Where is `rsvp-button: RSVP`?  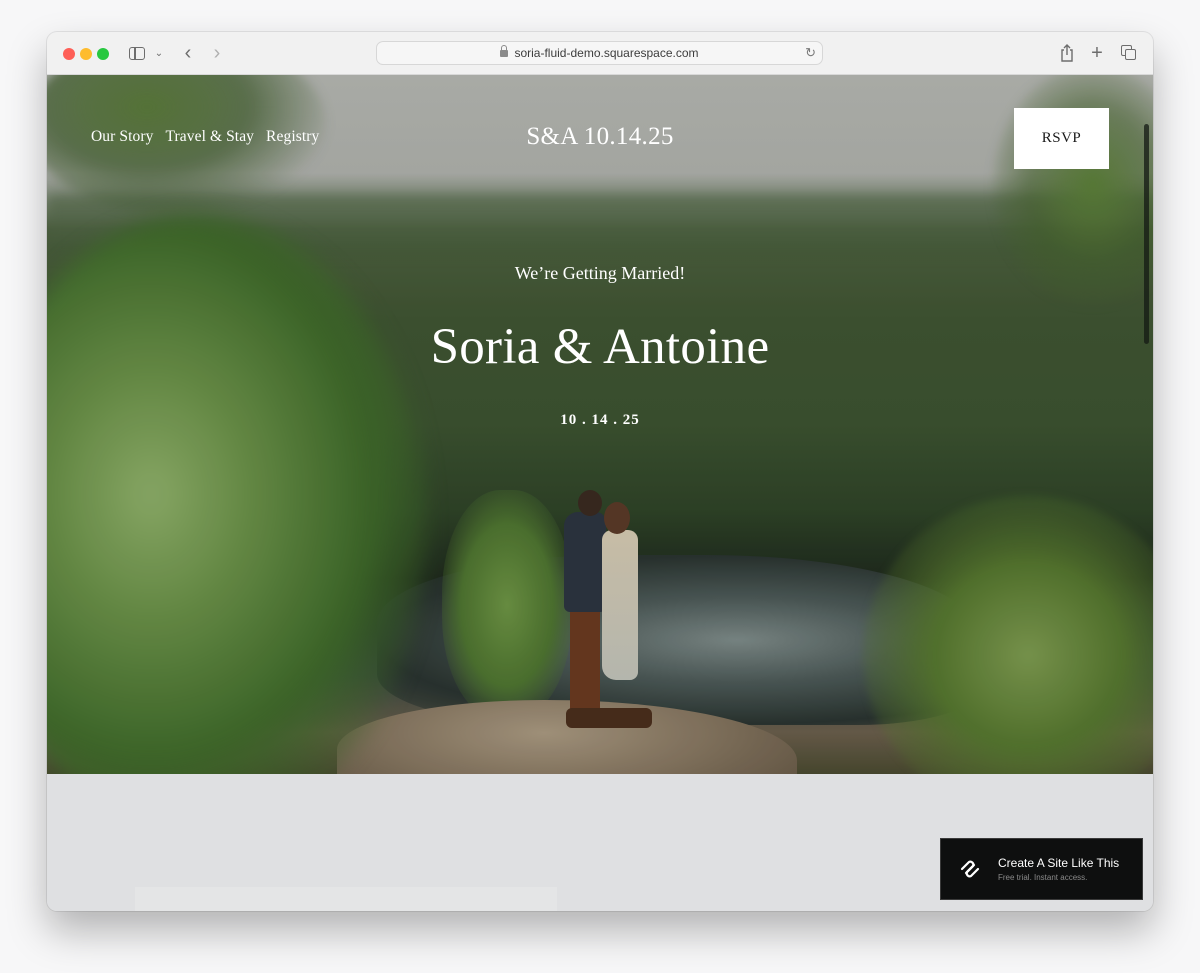
rsvp-button: RSVP is located at coordinates (1061, 138).